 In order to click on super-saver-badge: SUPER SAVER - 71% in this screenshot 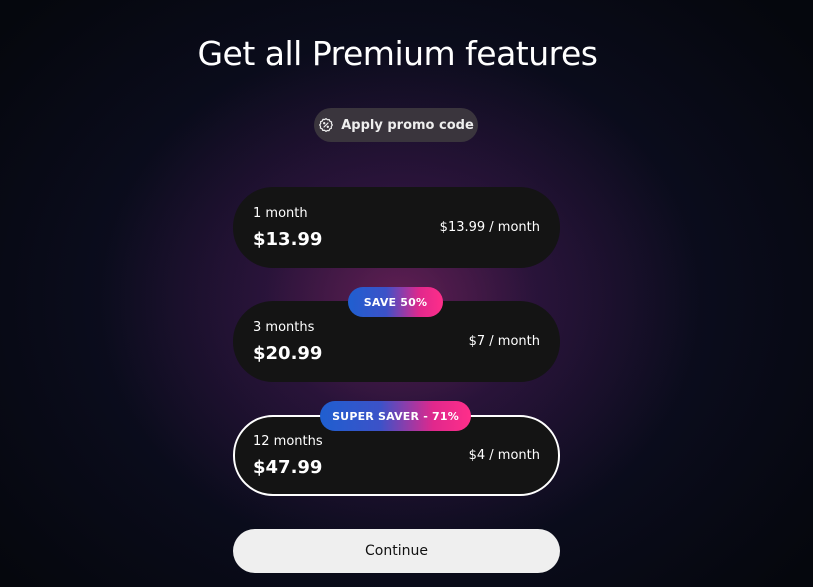, I will do `click(395, 416)`.